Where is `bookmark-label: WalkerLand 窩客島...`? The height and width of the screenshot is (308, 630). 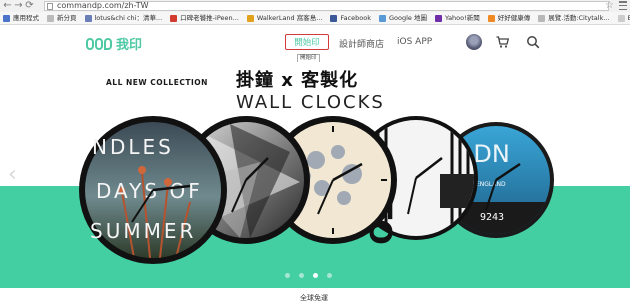
bookmark-label: WalkerLand 窩客島... is located at coordinates (289, 17).